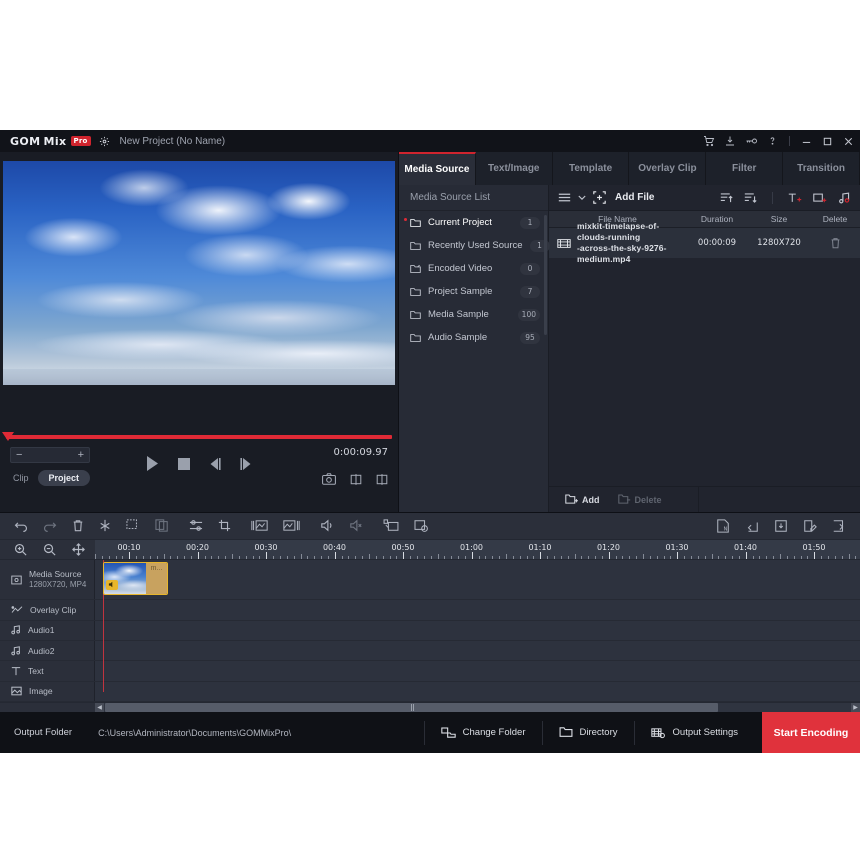 The height and width of the screenshot is (860, 860). I want to click on zoom-out-icon, so click(49, 549).